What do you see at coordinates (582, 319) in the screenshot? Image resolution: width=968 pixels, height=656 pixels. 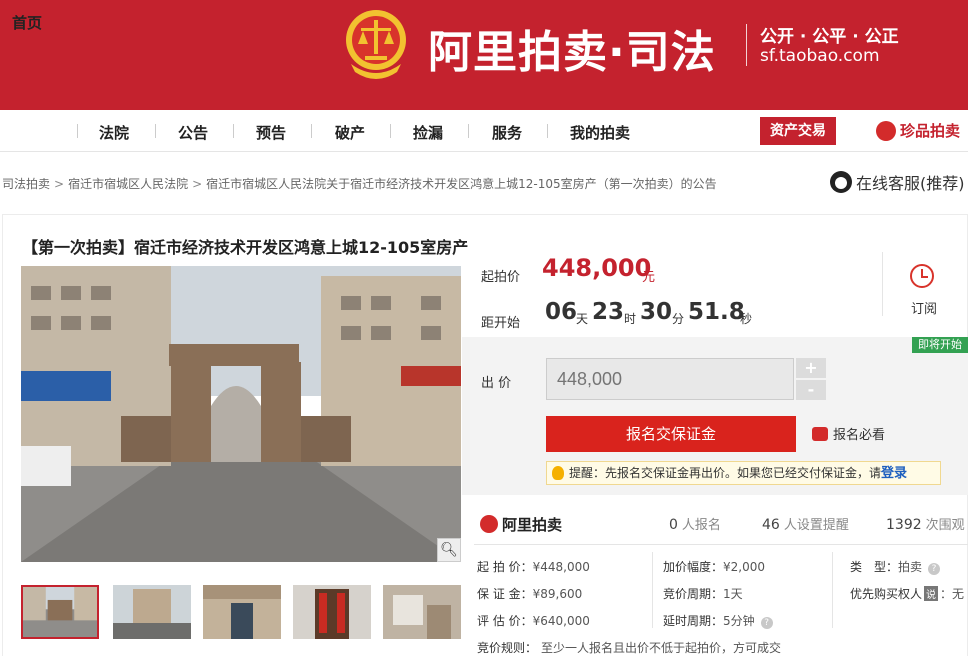 I see `countdown-days-unit: 天` at bounding box center [582, 319].